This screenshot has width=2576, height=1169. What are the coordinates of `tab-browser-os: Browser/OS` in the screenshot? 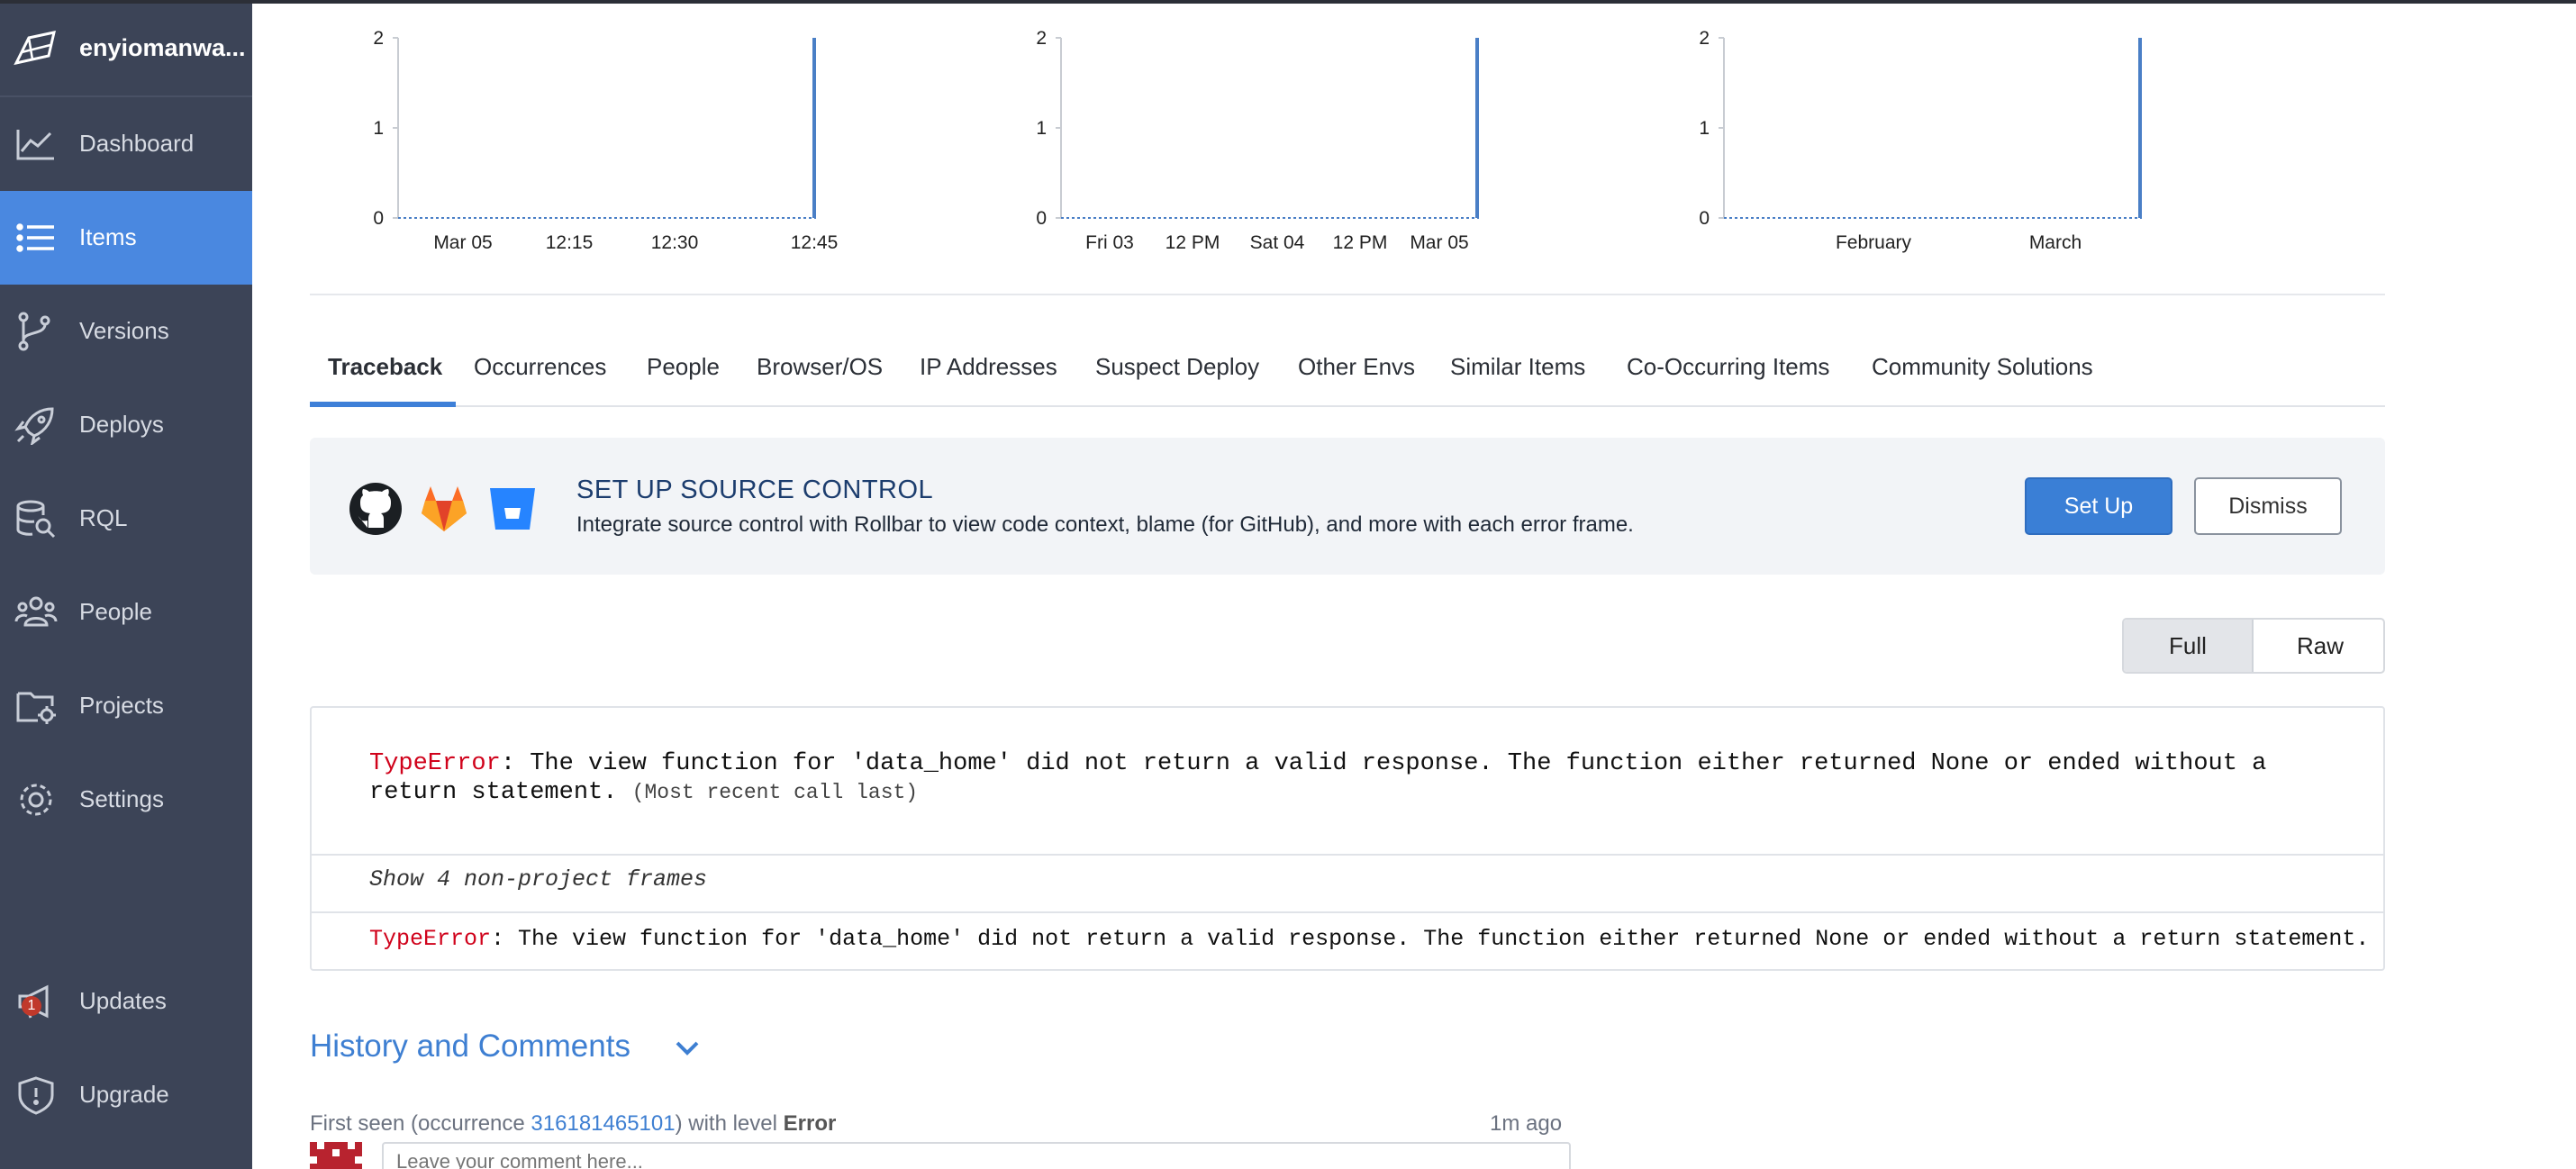 It's located at (820, 367).